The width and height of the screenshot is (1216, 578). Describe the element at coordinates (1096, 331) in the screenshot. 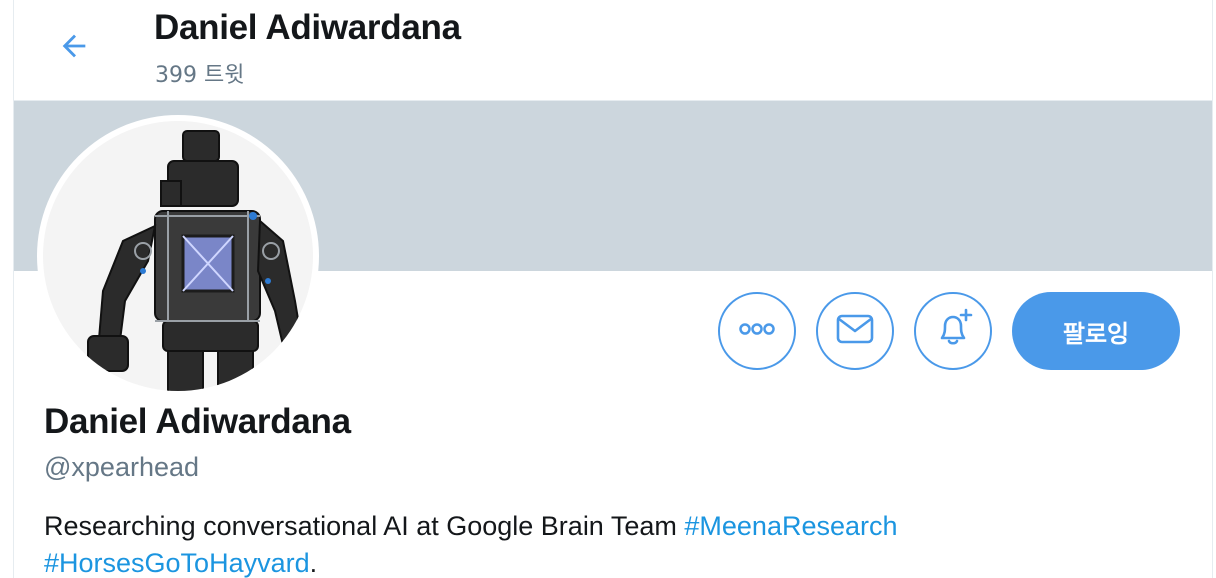

I see `following-button: 팔로잉` at that location.